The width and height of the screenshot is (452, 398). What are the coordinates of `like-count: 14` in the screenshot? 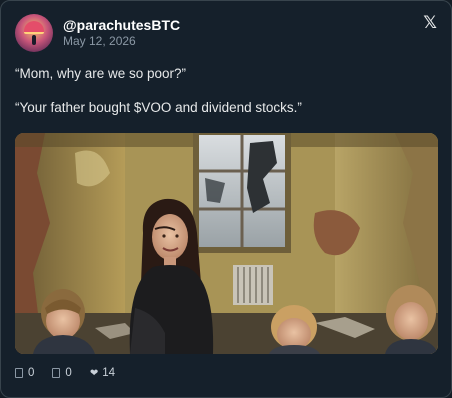 It's located at (108, 373).